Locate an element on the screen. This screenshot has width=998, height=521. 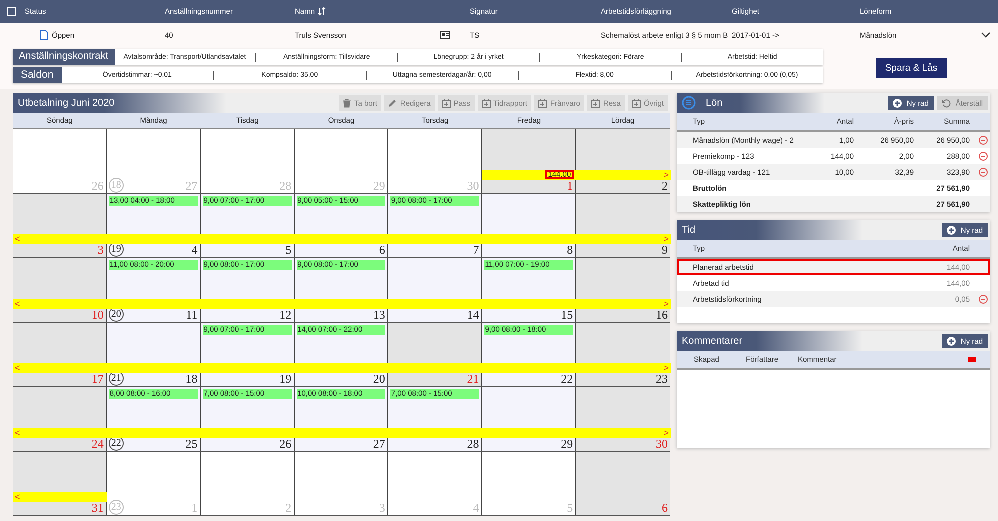
day-number: 9 is located at coordinates (665, 250).